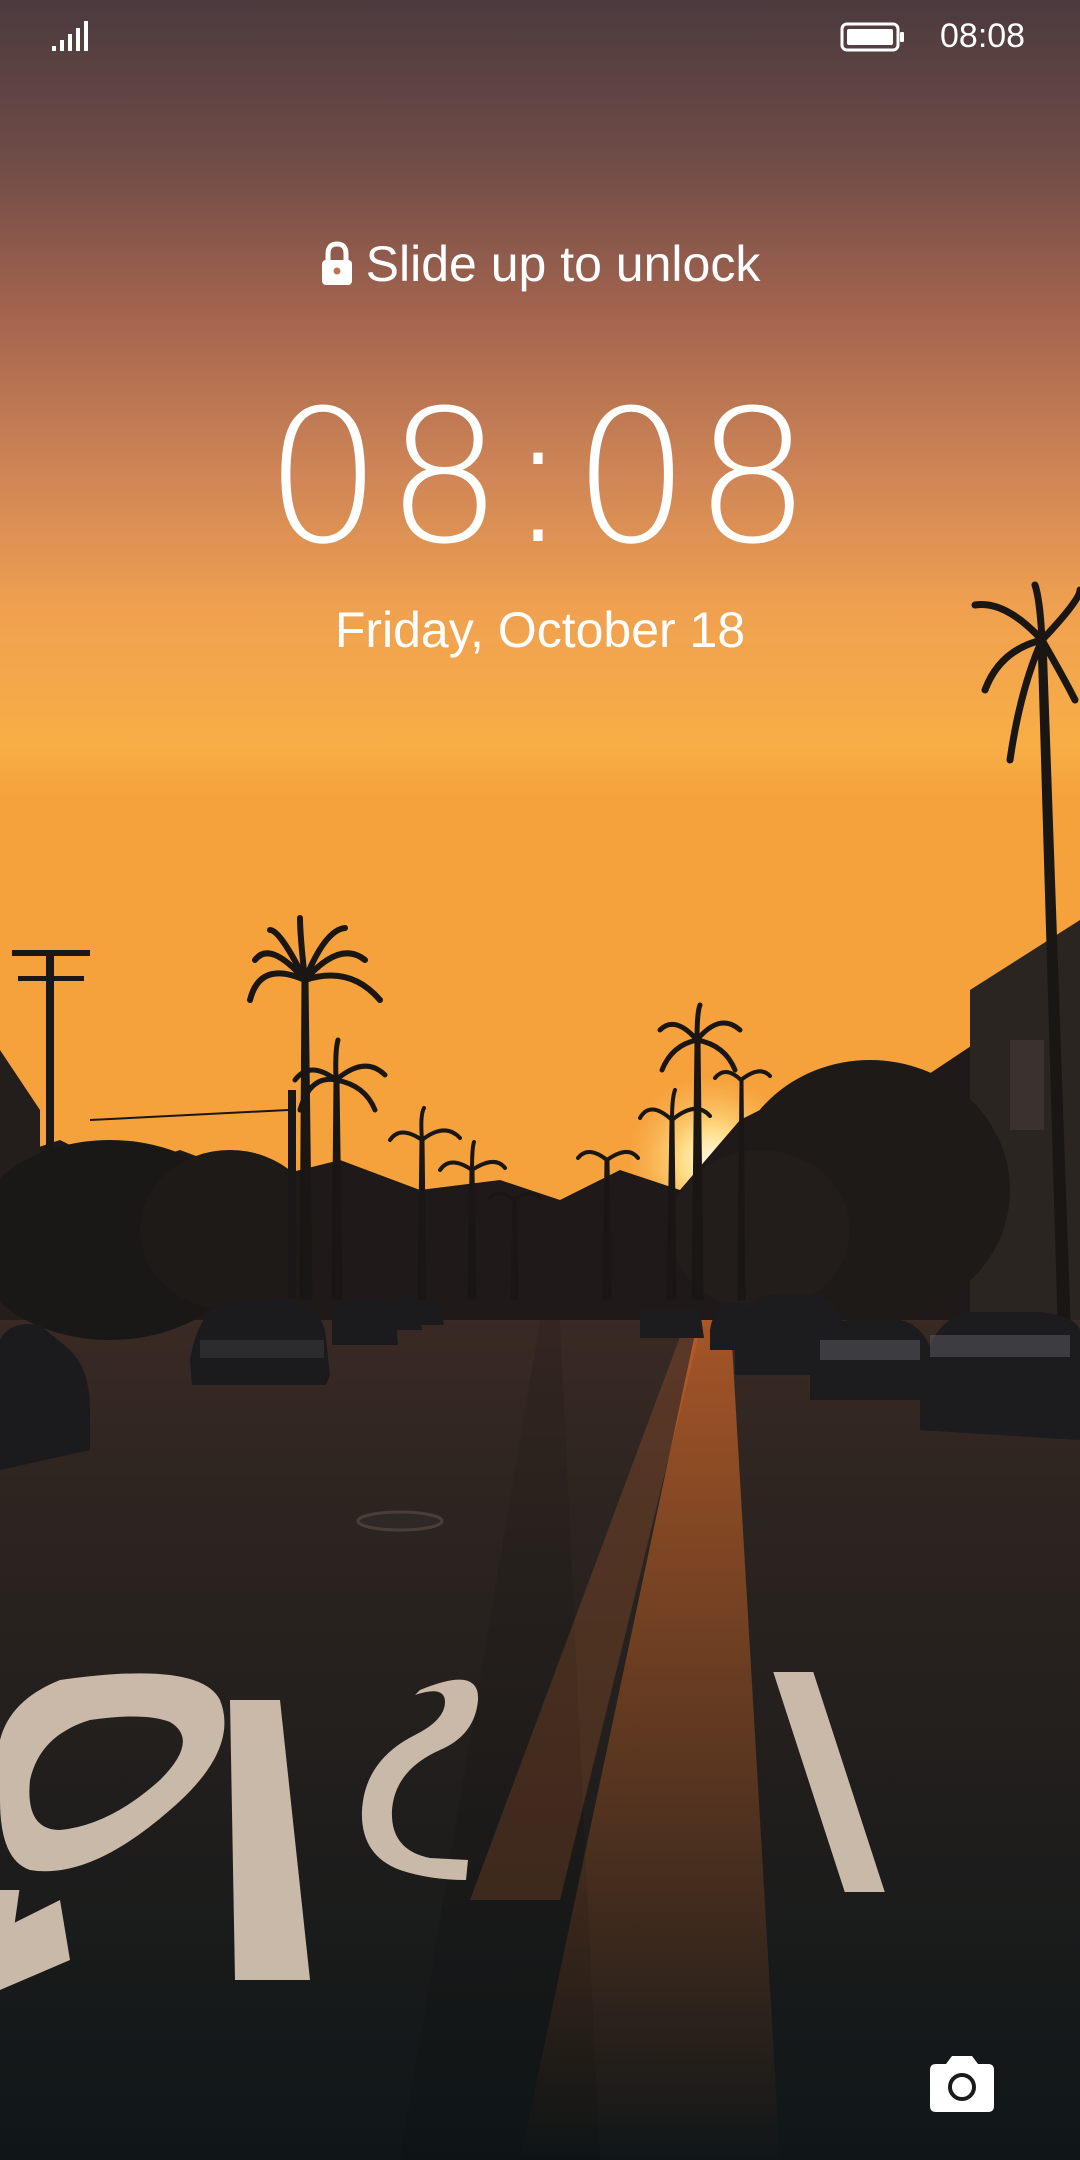  I want to click on status-bar: 08:08, so click(540, 36).